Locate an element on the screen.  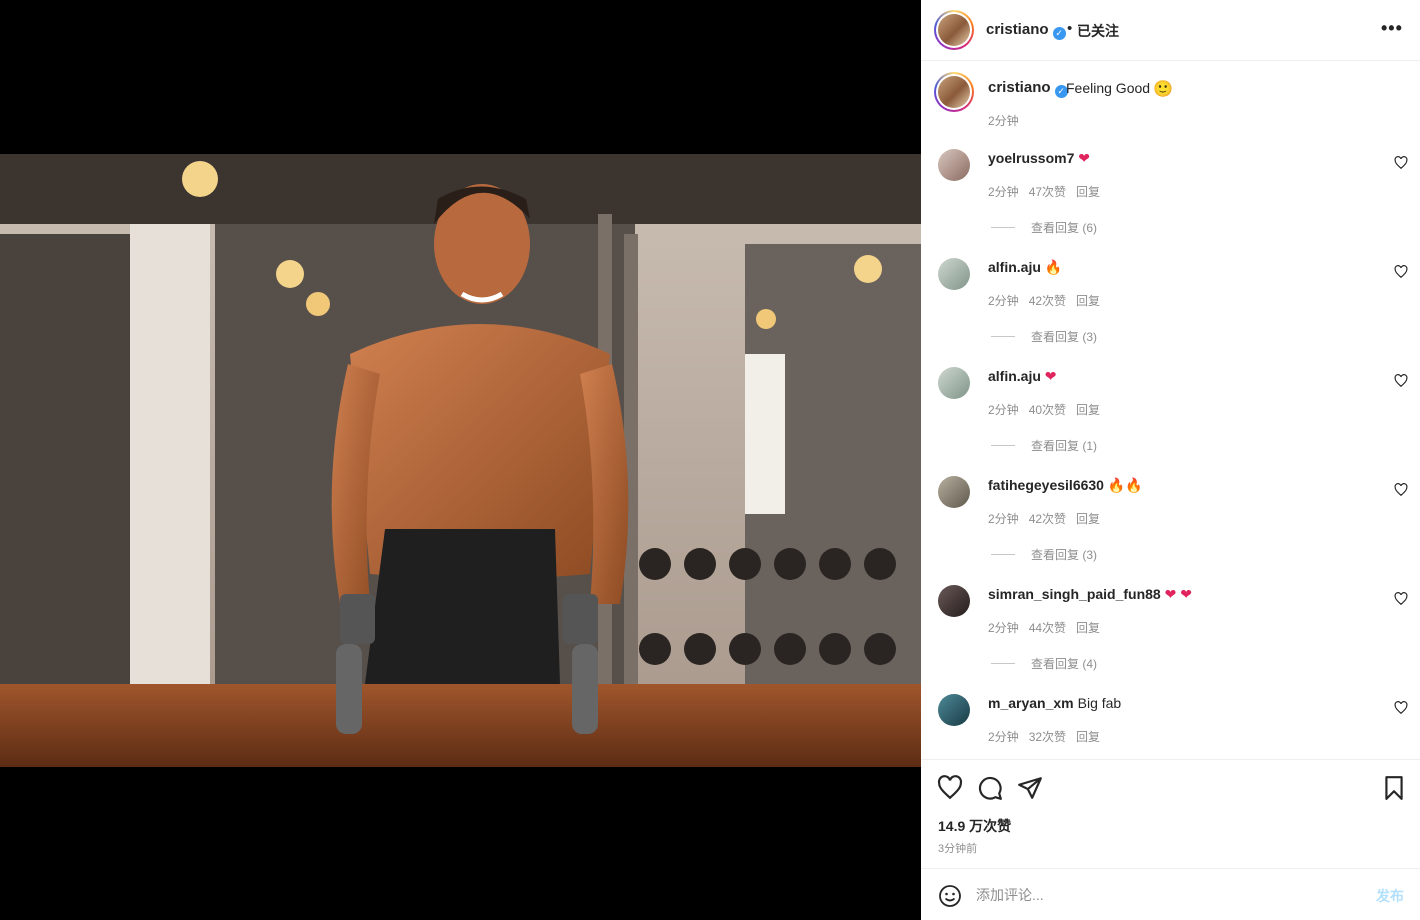
caption-smile-emoji: 🙂 is located at coordinates (1163, 89).